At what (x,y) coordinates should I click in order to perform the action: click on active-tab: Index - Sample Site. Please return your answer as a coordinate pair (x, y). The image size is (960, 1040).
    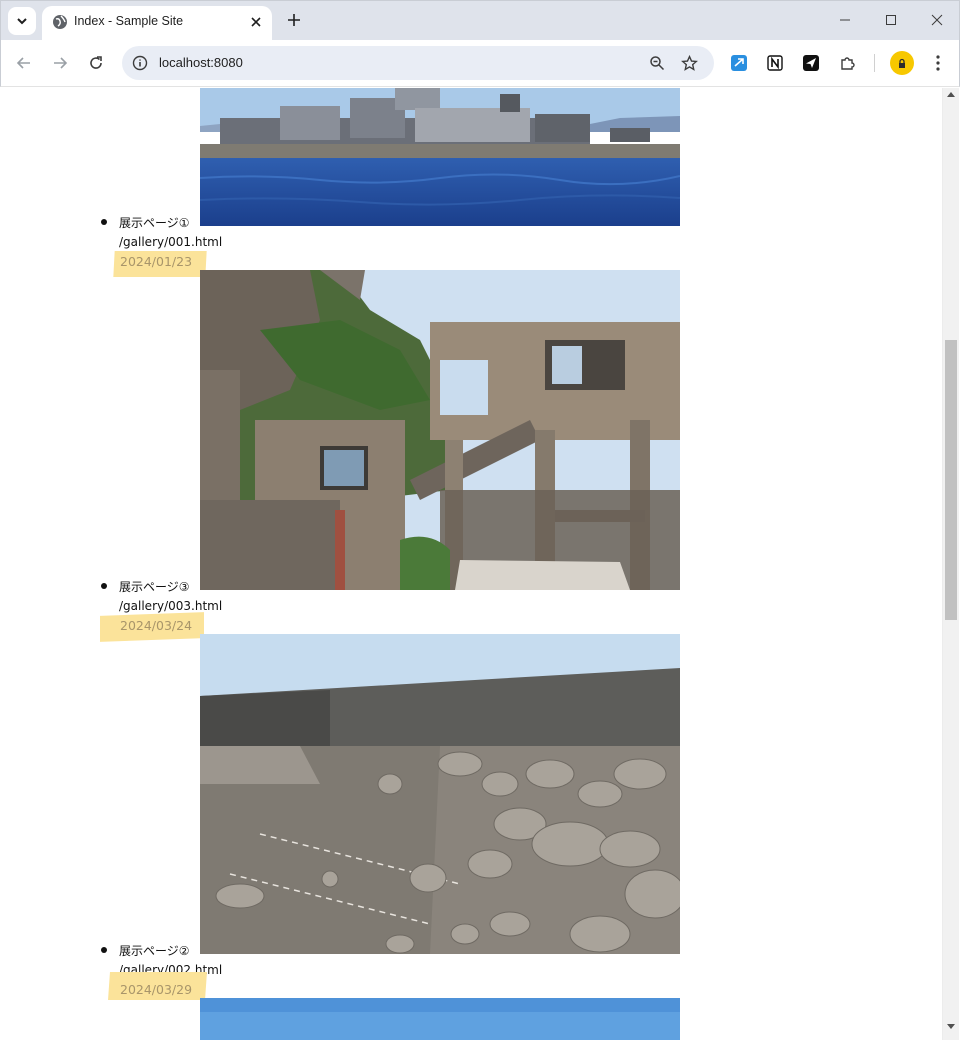
    Looking at the image, I should click on (157, 23).